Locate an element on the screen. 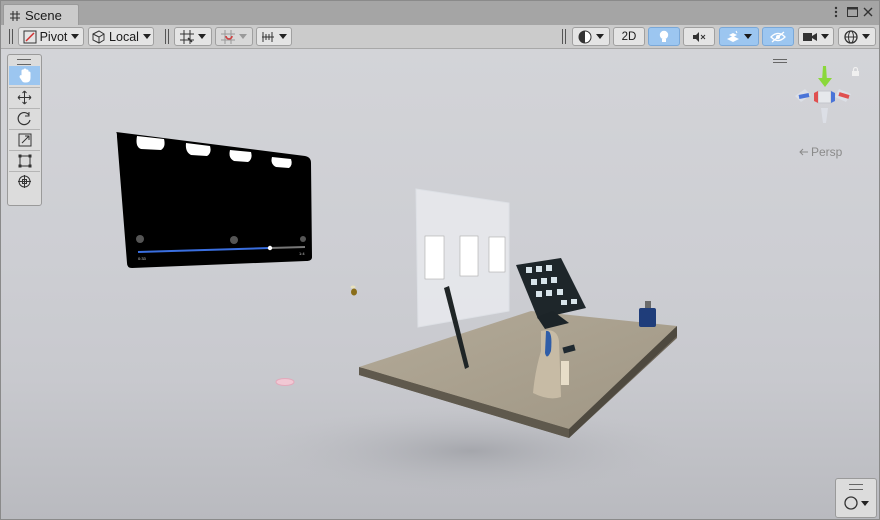 This screenshot has width=880, height=520. maximize-icon is located at coordinates (852, 12).